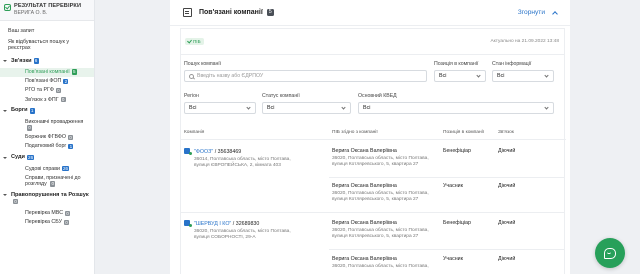  What do you see at coordinates (48, 6) in the screenshot?
I see `result-title: РЕЗУЛЬТАТ ПЕРЕВІРКИ` at bounding box center [48, 6].